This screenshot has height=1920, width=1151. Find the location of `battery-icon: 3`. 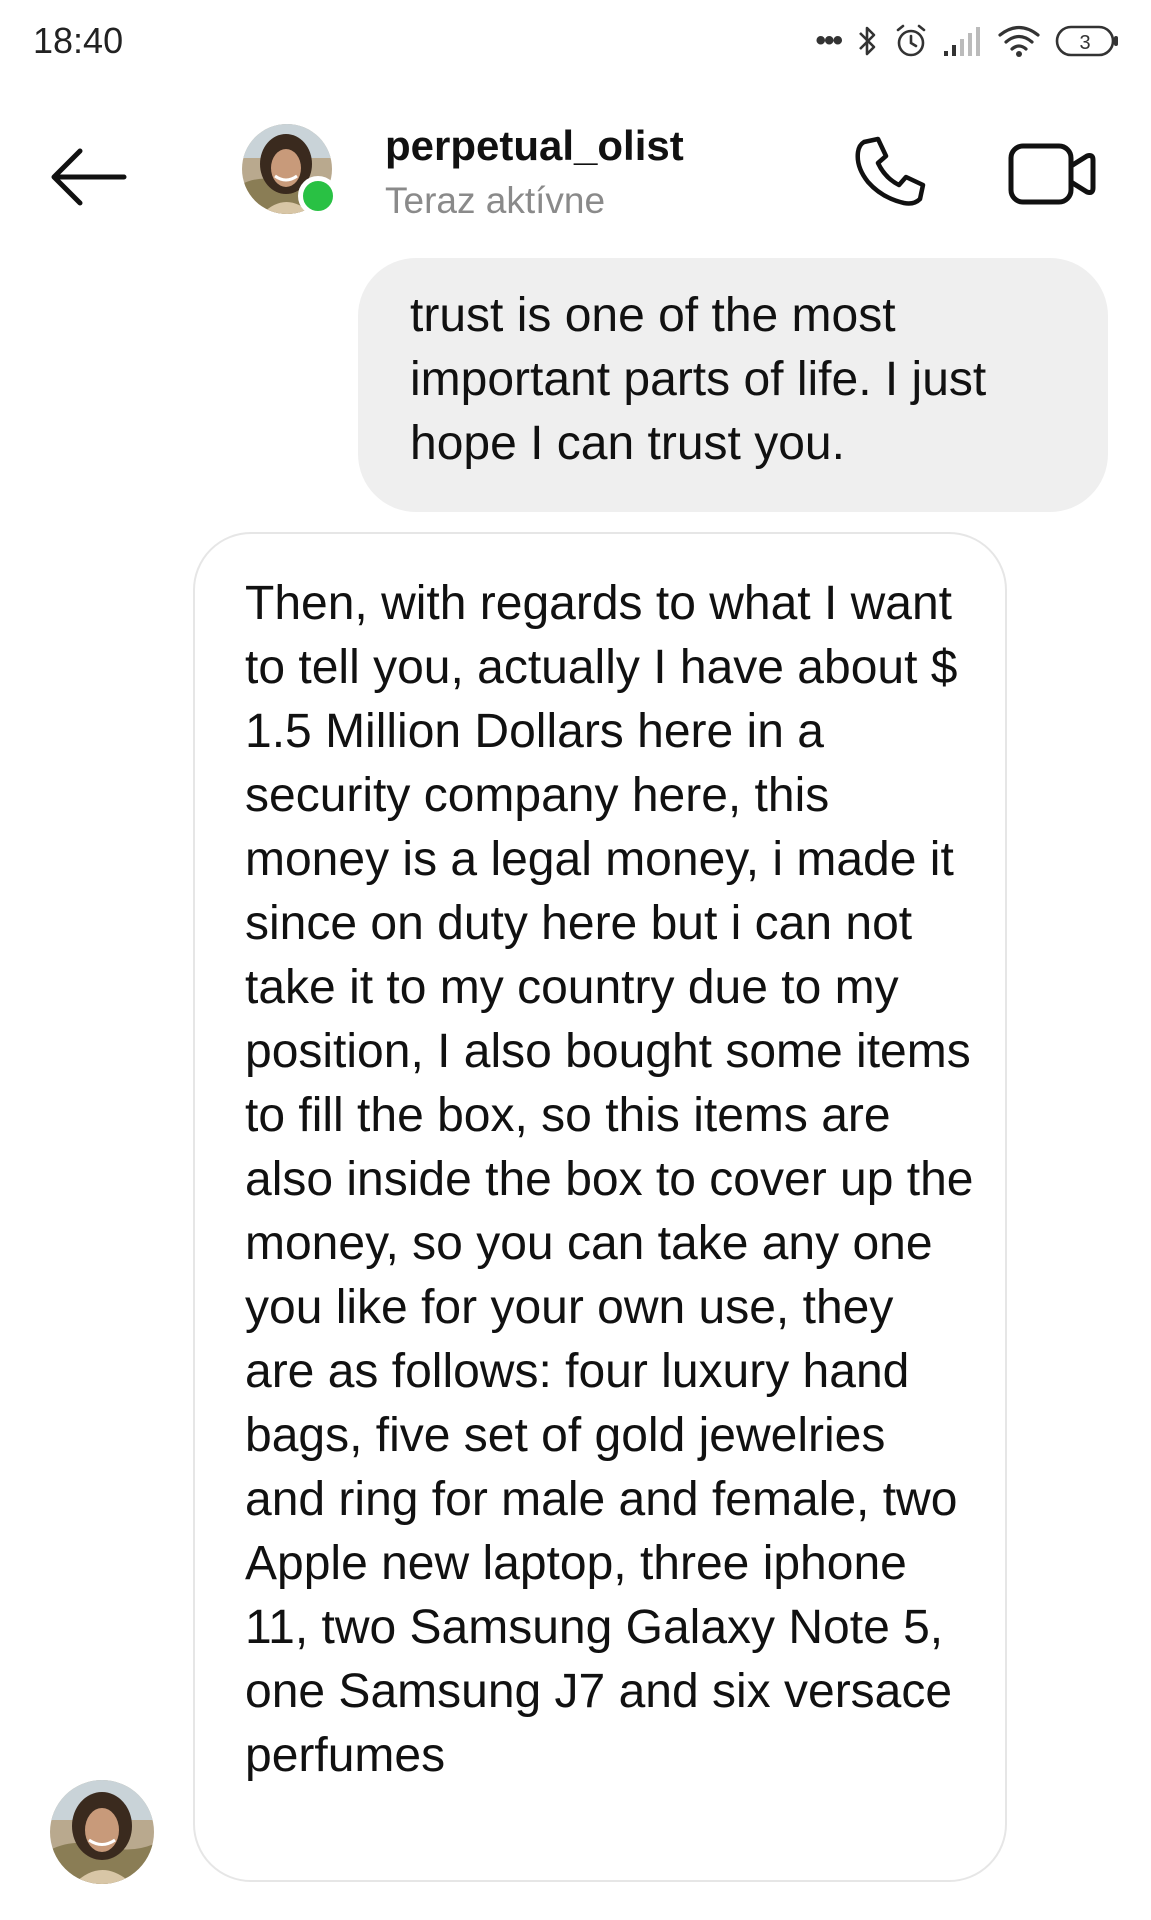

battery-icon: 3 is located at coordinates (1086, 41).